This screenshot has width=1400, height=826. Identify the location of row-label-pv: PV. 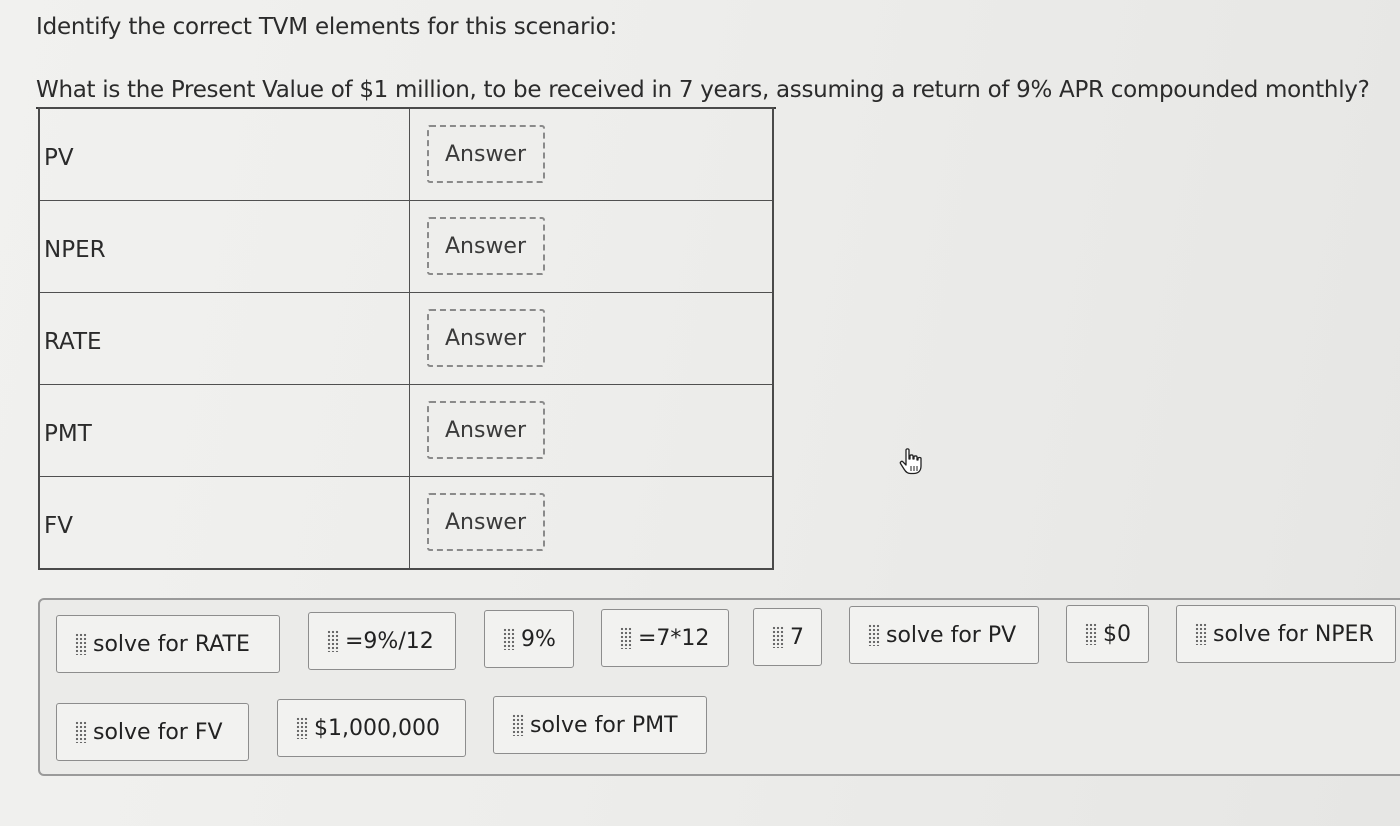
(224, 154).